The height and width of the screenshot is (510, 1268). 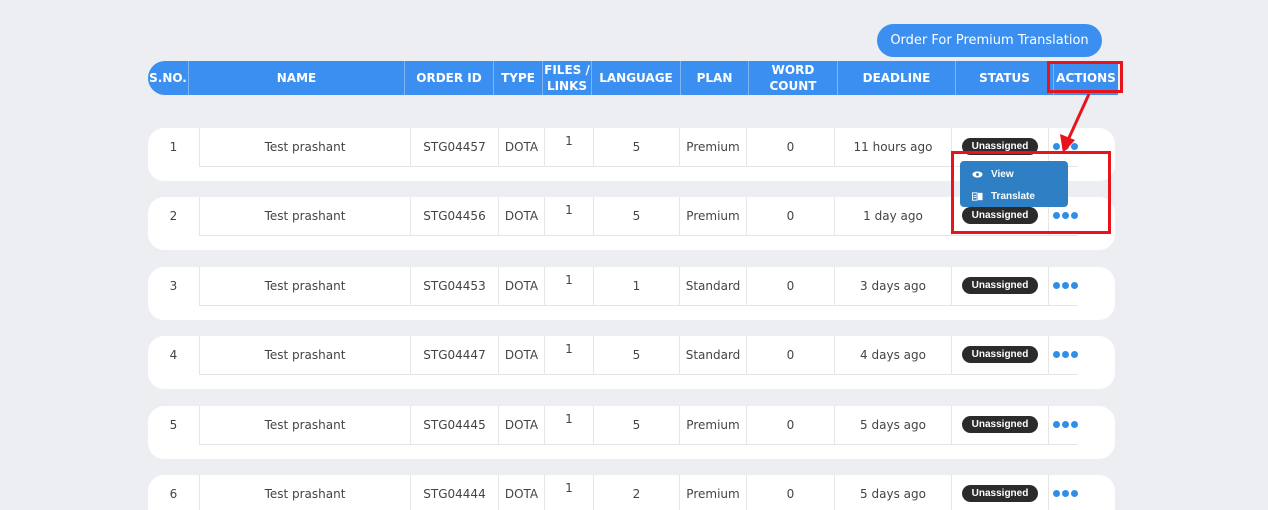 I want to click on cell-sno: 3, so click(x=174, y=286).